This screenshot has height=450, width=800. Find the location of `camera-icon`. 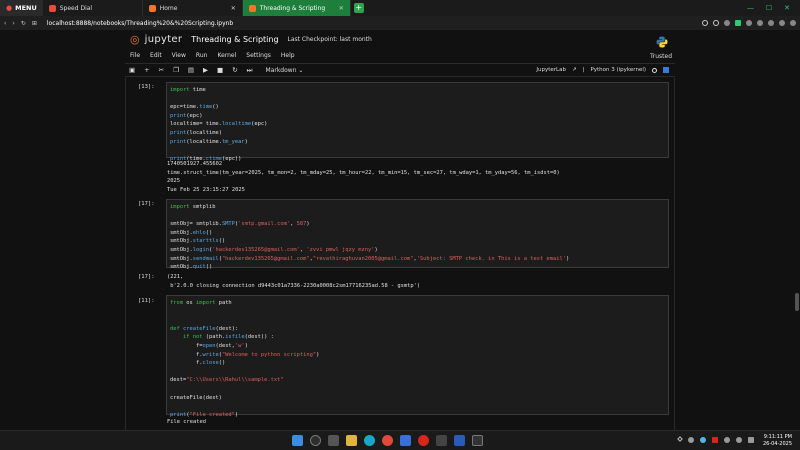

camera-icon is located at coordinates (727, 23).